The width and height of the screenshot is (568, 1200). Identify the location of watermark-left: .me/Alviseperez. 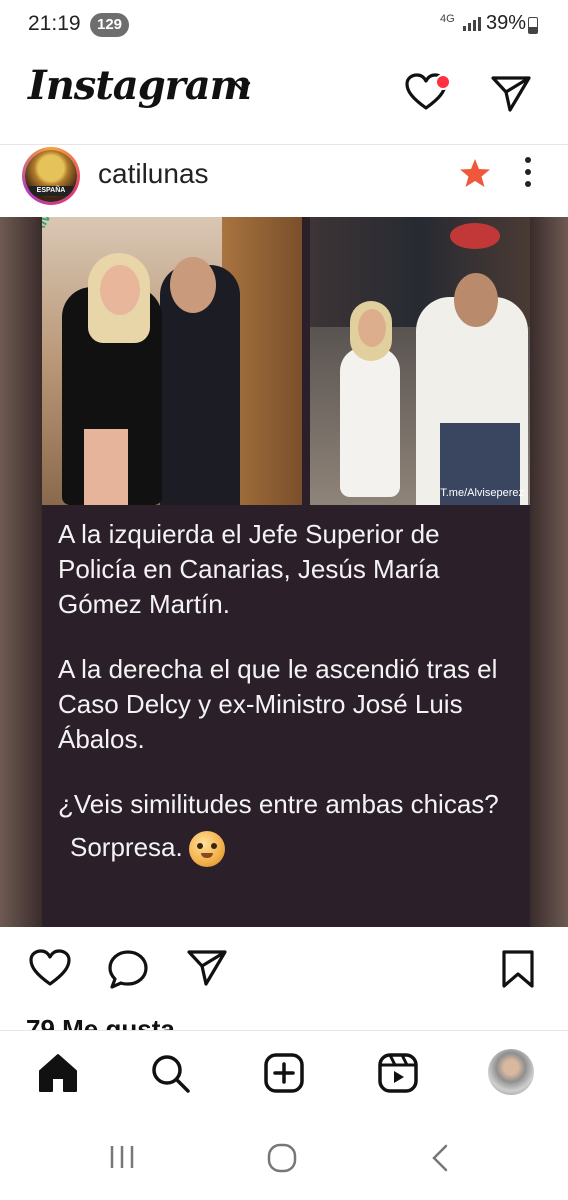
(60, 237).